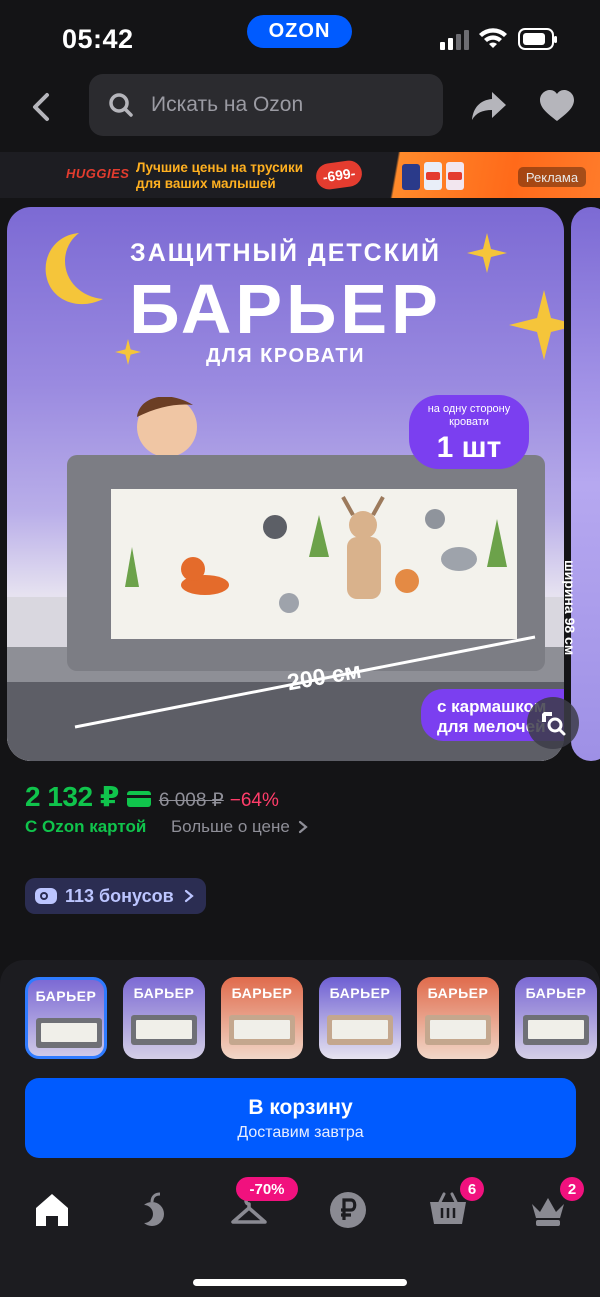 The width and height of the screenshot is (600, 1297). I want to click on share-icon, so click(489, 106).